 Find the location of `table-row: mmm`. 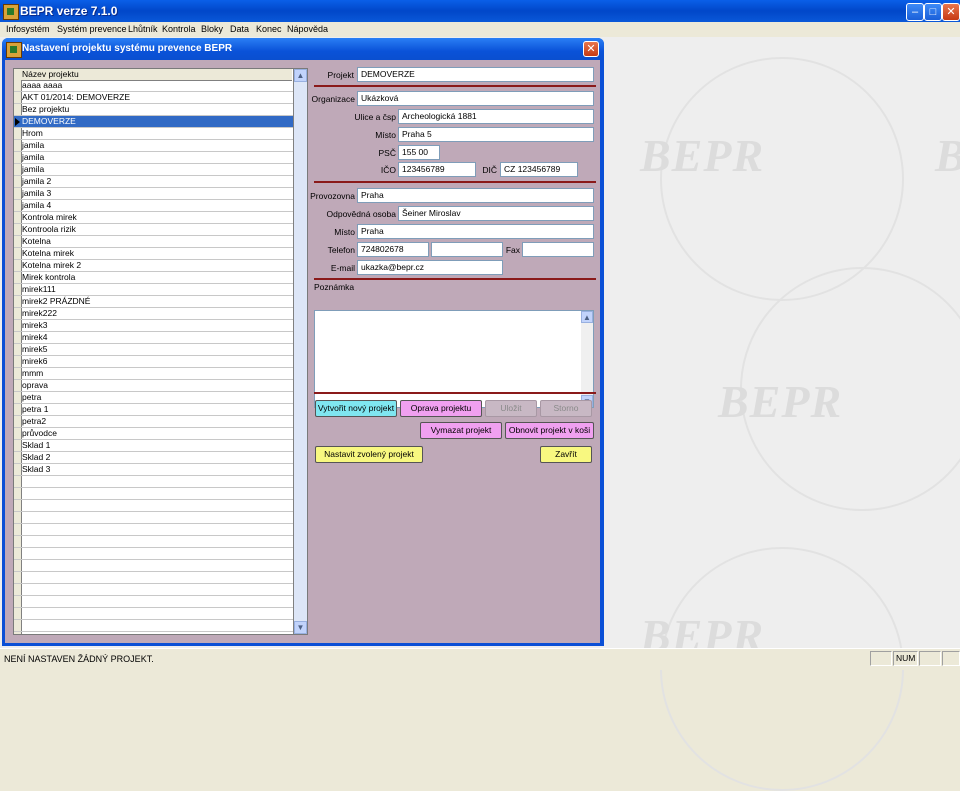

table-row: mmm is located at coordinates (154, 374).